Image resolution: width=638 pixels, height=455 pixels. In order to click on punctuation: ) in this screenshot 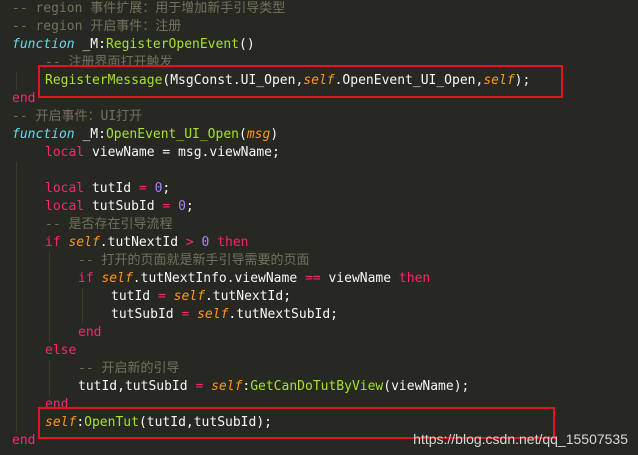, I will do `click(274, 134)`.